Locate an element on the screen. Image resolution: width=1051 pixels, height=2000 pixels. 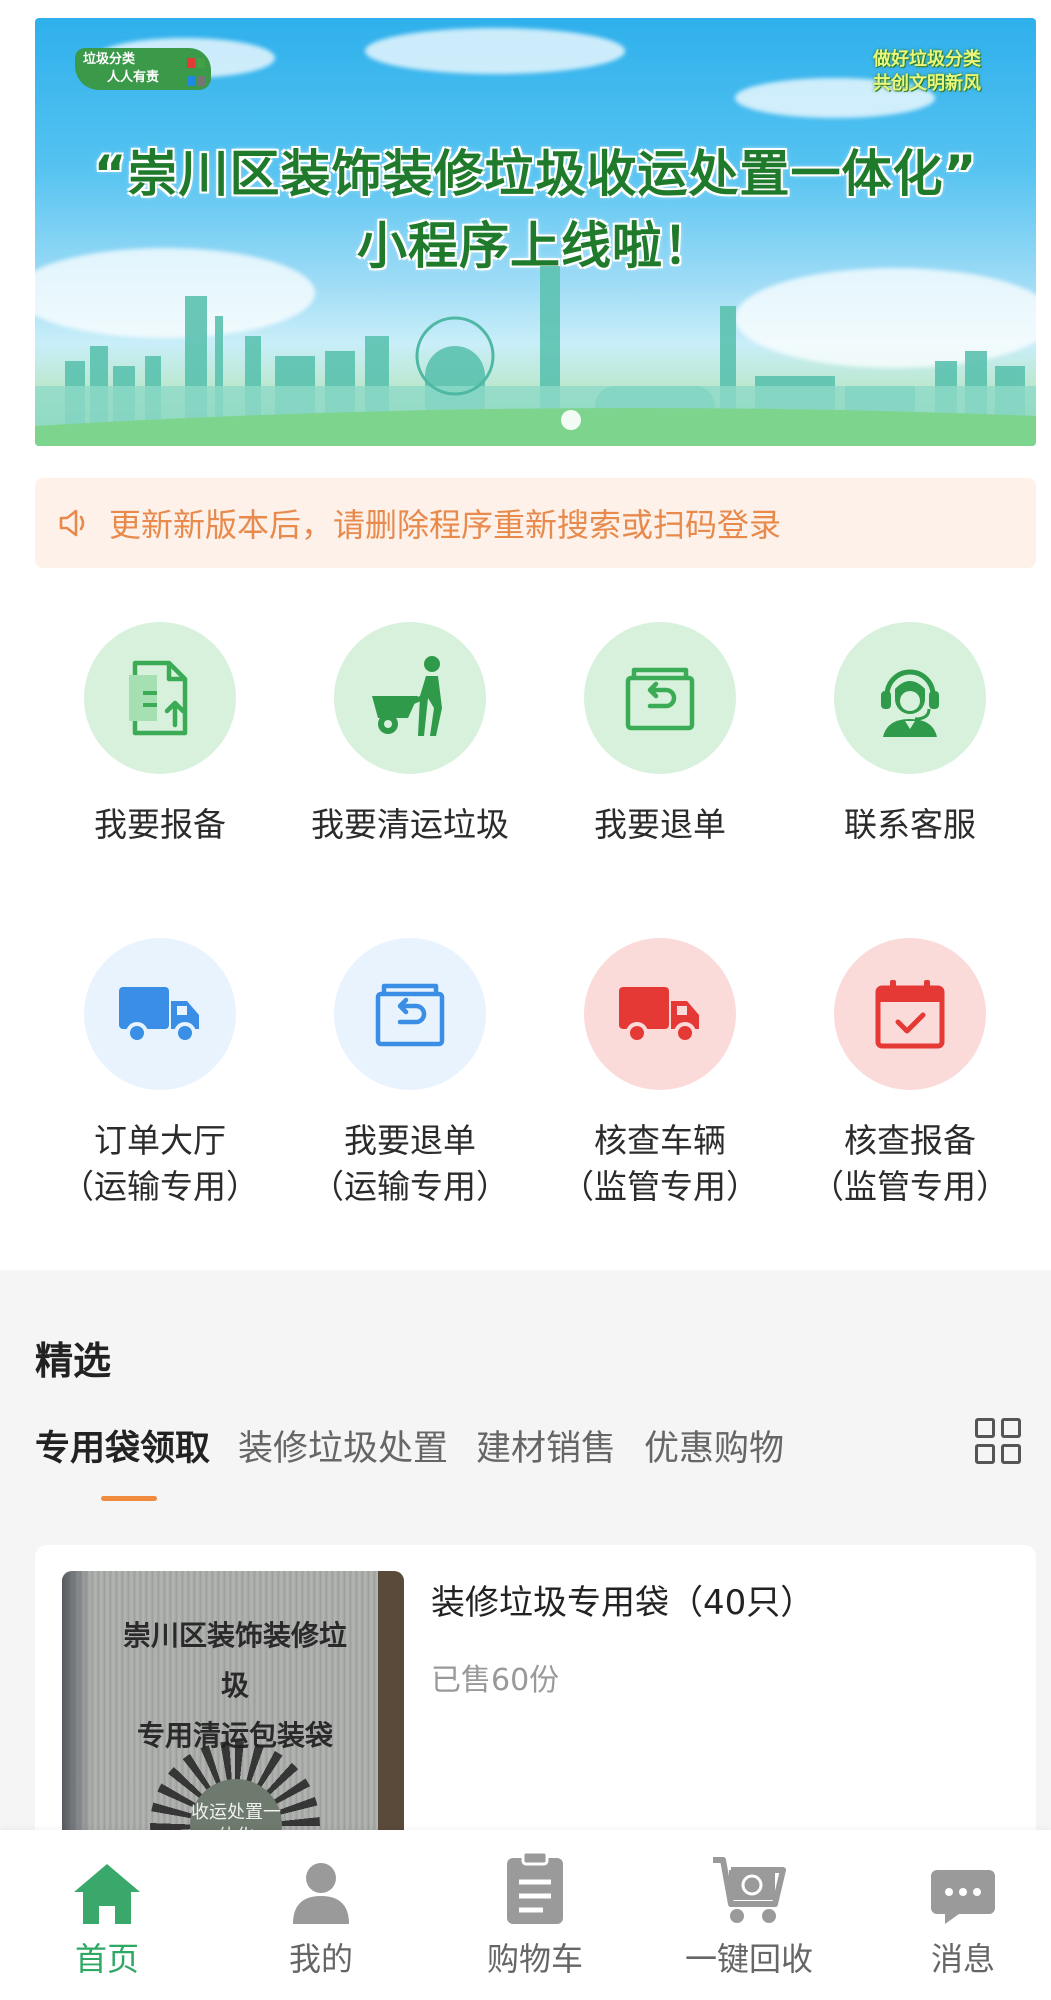
bins-icon is located at coordinates (195, 74).